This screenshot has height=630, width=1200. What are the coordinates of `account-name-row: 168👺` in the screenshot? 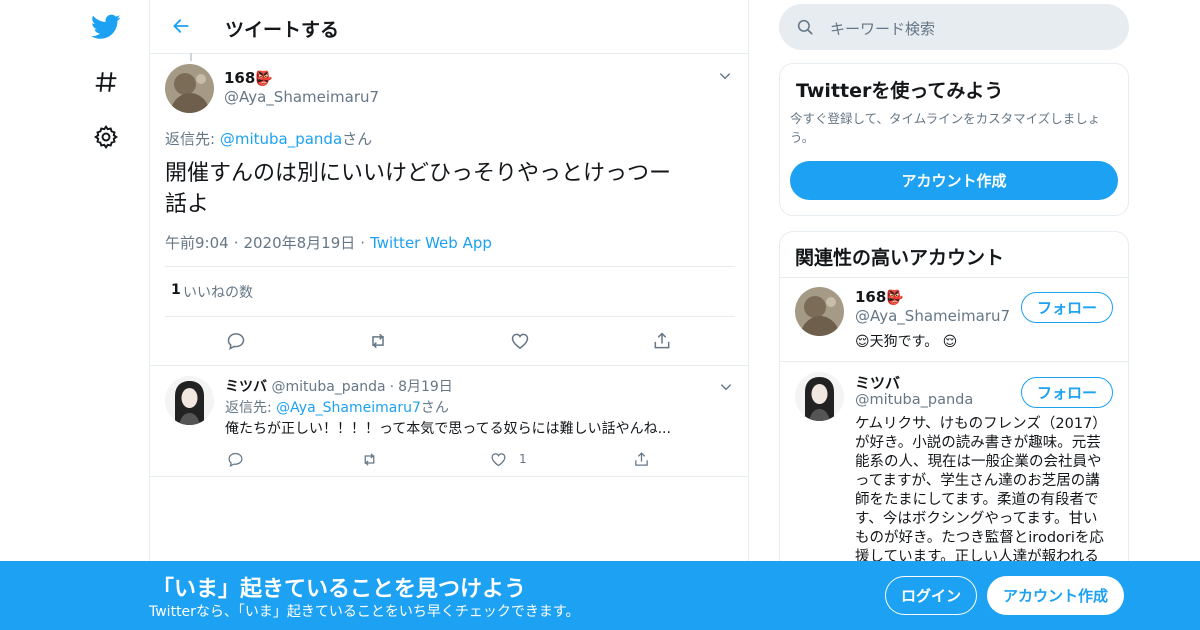 It's located at (879, 296).